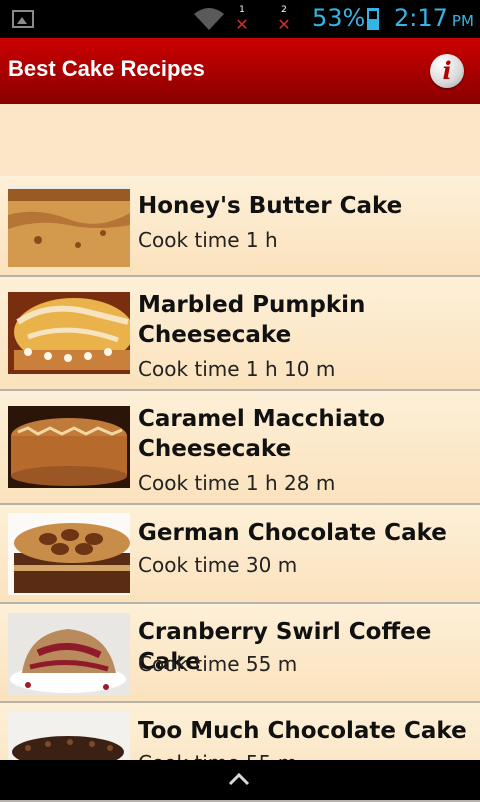 The image size is (480, 802). What do you see at coordinates (302, 731) in the screenshot?
I see `recipe-name: Too Much Chocolate Cake` at bounding box center [302, 731].